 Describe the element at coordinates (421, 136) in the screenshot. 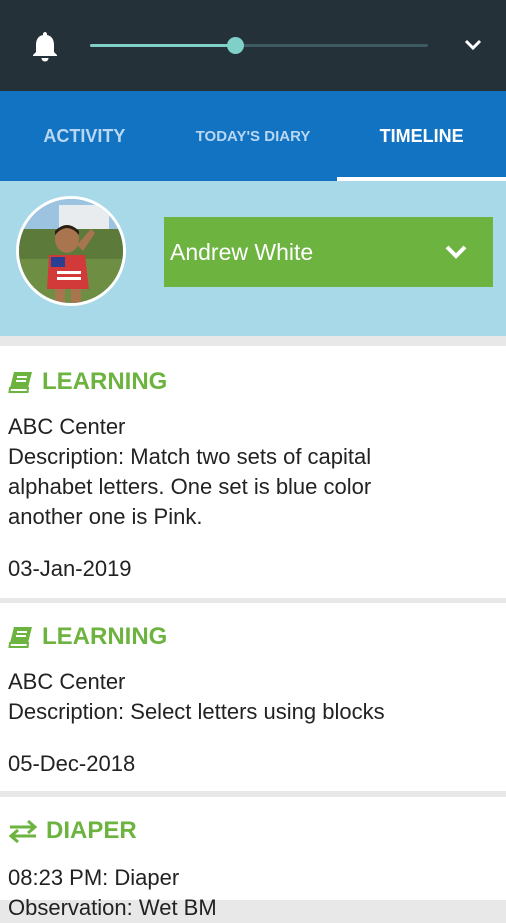

I see `tab-timeline: TIMELINE` at that location.